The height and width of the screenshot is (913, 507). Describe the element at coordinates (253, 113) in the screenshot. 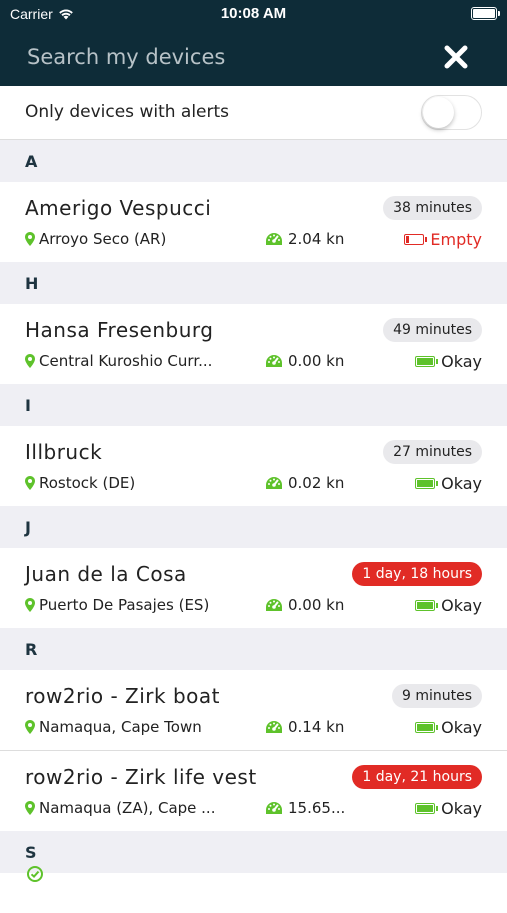

I see `alerts-filter-row: Only devices with alerts` at that location.